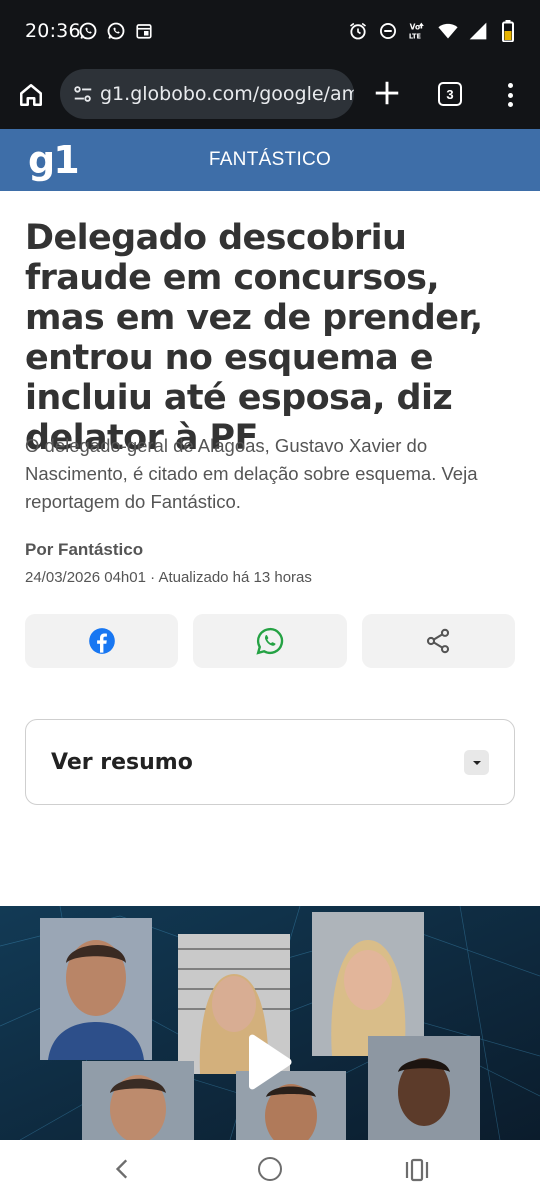 The width and height of the screenshot is (540, 1200). Describe the element at coordinates (476, 762) in the screenshot. I see `chevron-down-icon` at that location.